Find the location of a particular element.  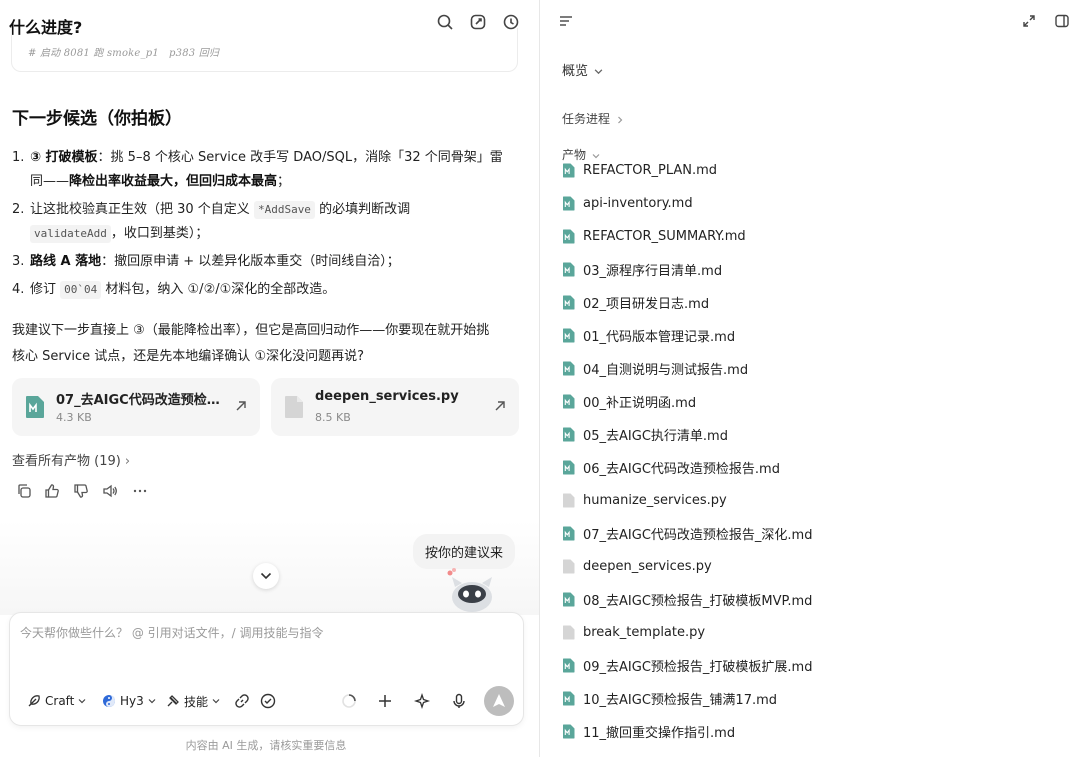

view-all-artifacts-link: 查看所有产物 (19) › is located at coordinates (71, 459).